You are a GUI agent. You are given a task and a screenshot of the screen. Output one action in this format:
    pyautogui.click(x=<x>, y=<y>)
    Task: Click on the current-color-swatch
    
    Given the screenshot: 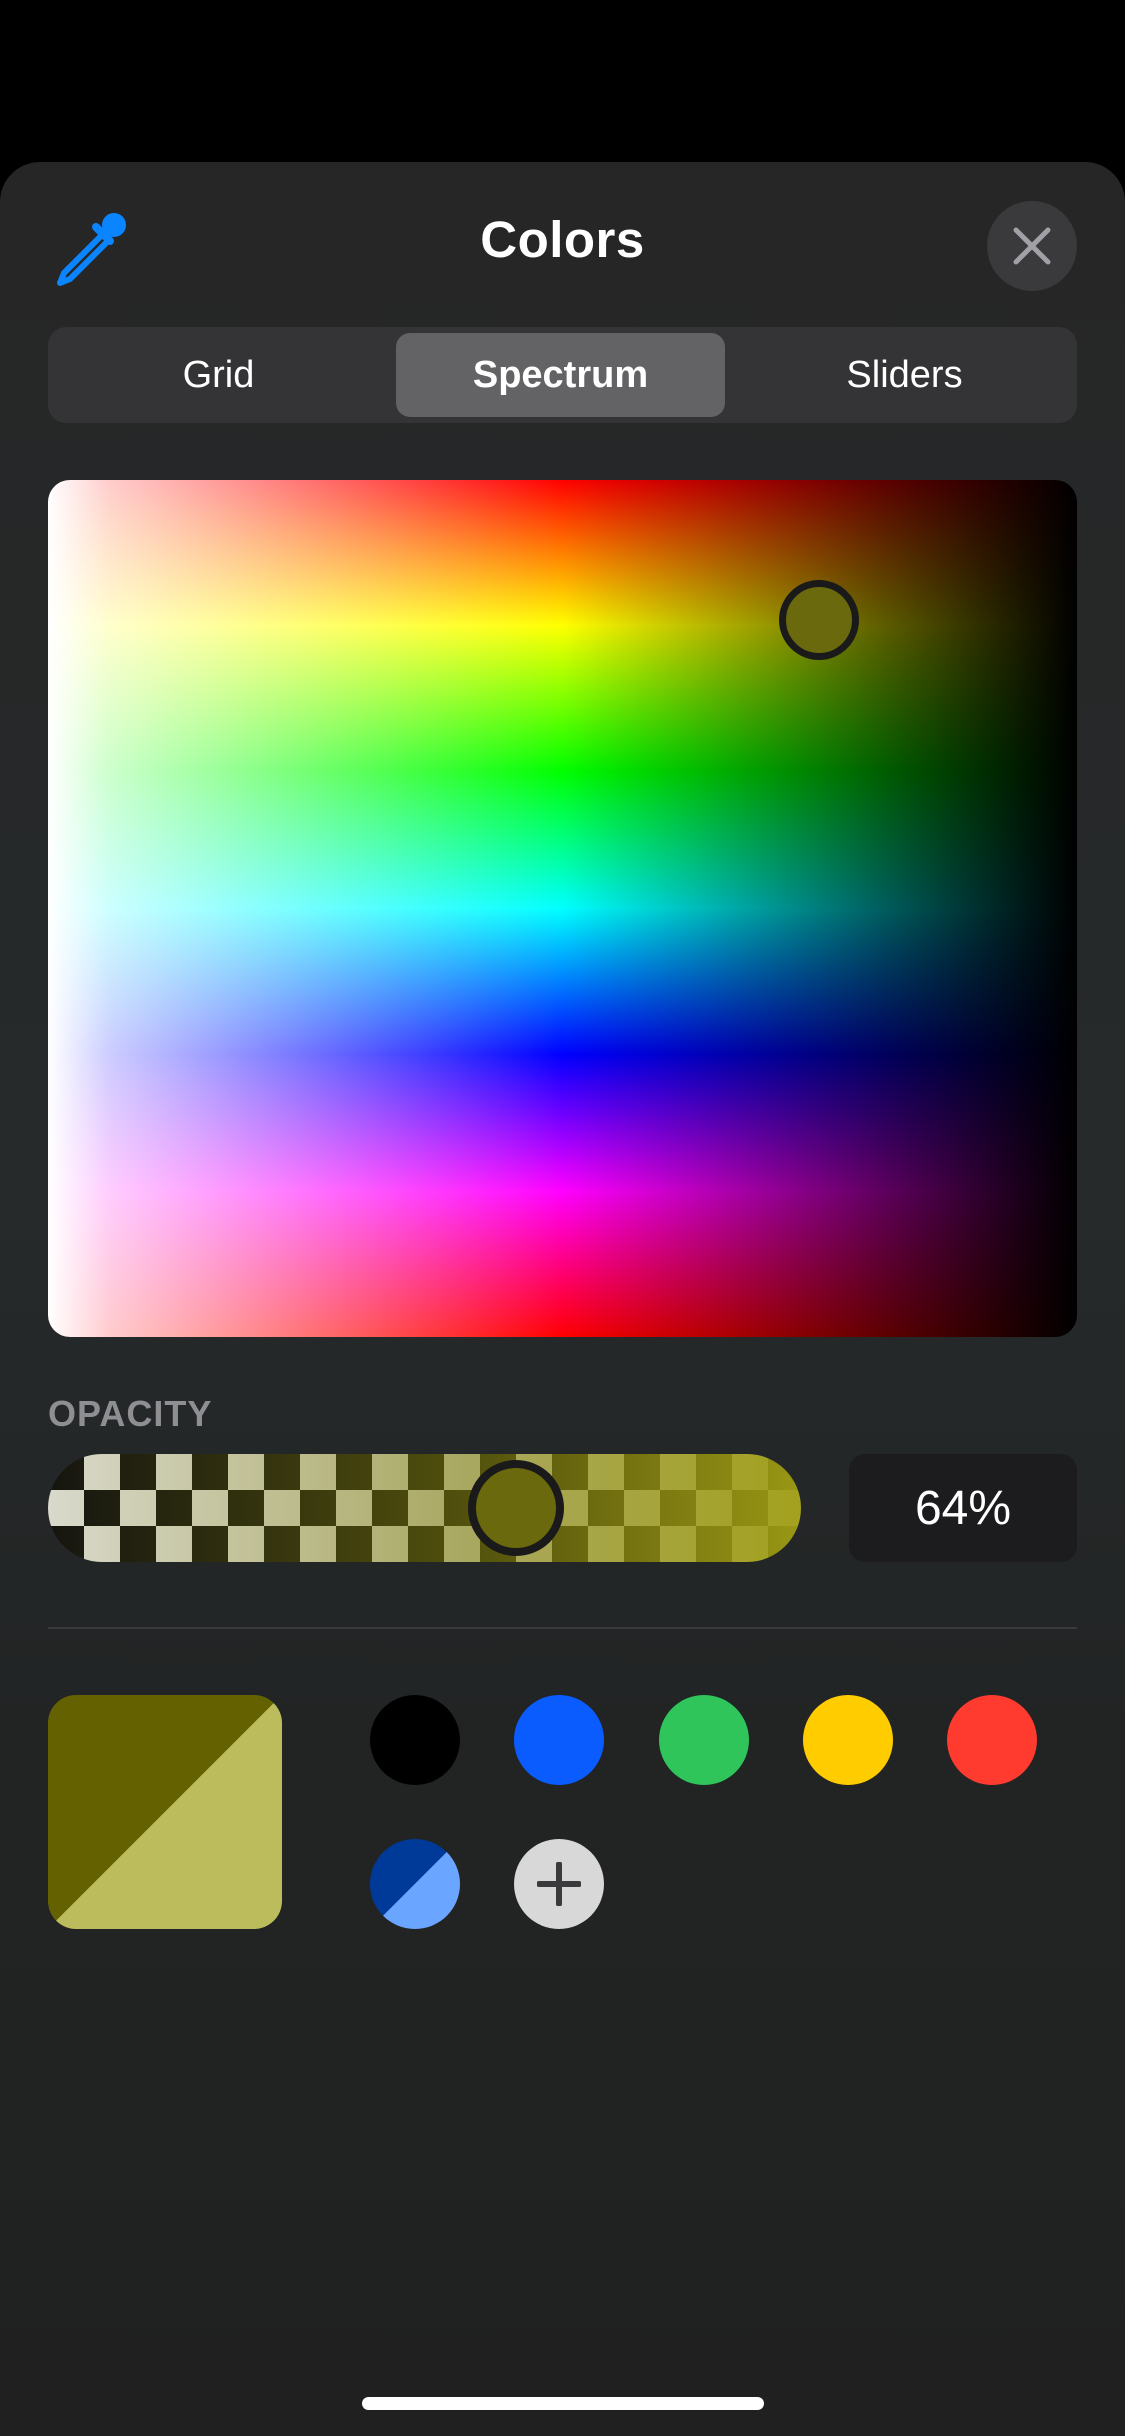 What is the action you would take?
    pyautogui.click(x=165, y=1812)
    